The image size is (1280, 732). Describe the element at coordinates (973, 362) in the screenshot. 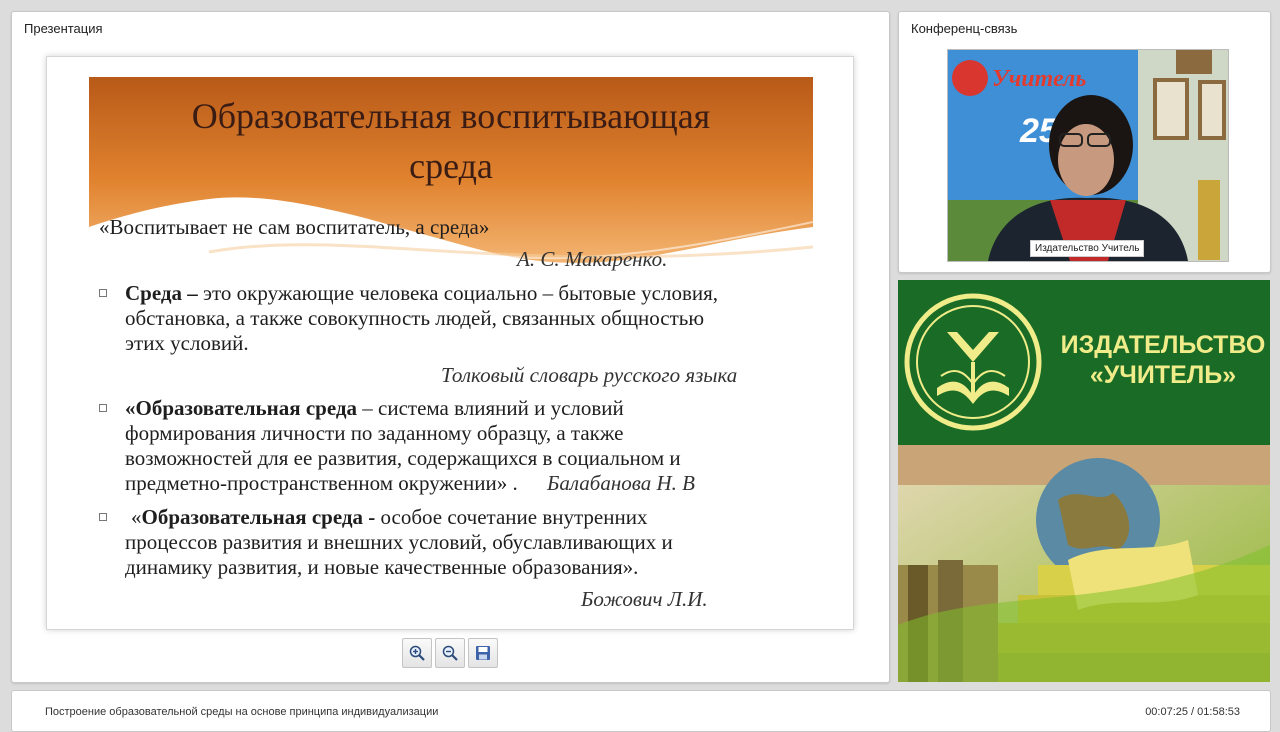

I see `publisher-logo-icon` at that location.